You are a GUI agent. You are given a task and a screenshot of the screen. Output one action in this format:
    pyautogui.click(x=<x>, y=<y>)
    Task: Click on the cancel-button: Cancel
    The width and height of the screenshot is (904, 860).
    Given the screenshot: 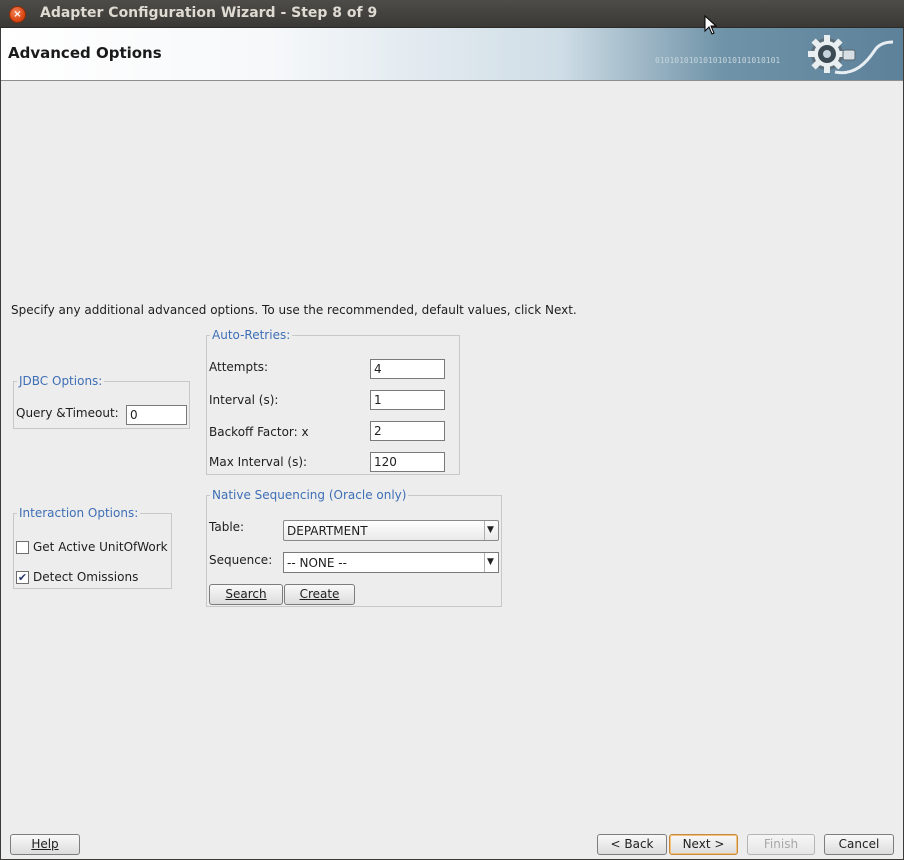 What is the action you would take?
    pyautogui.click(x=859, y=844)
    